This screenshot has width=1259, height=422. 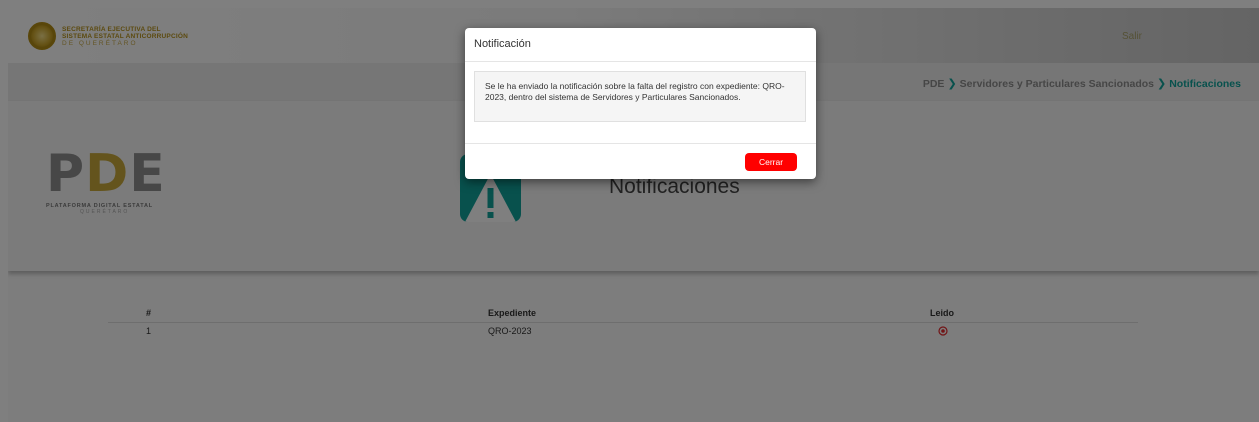 I want to click on modal-title: Notificación, so click(x=502, y=44).